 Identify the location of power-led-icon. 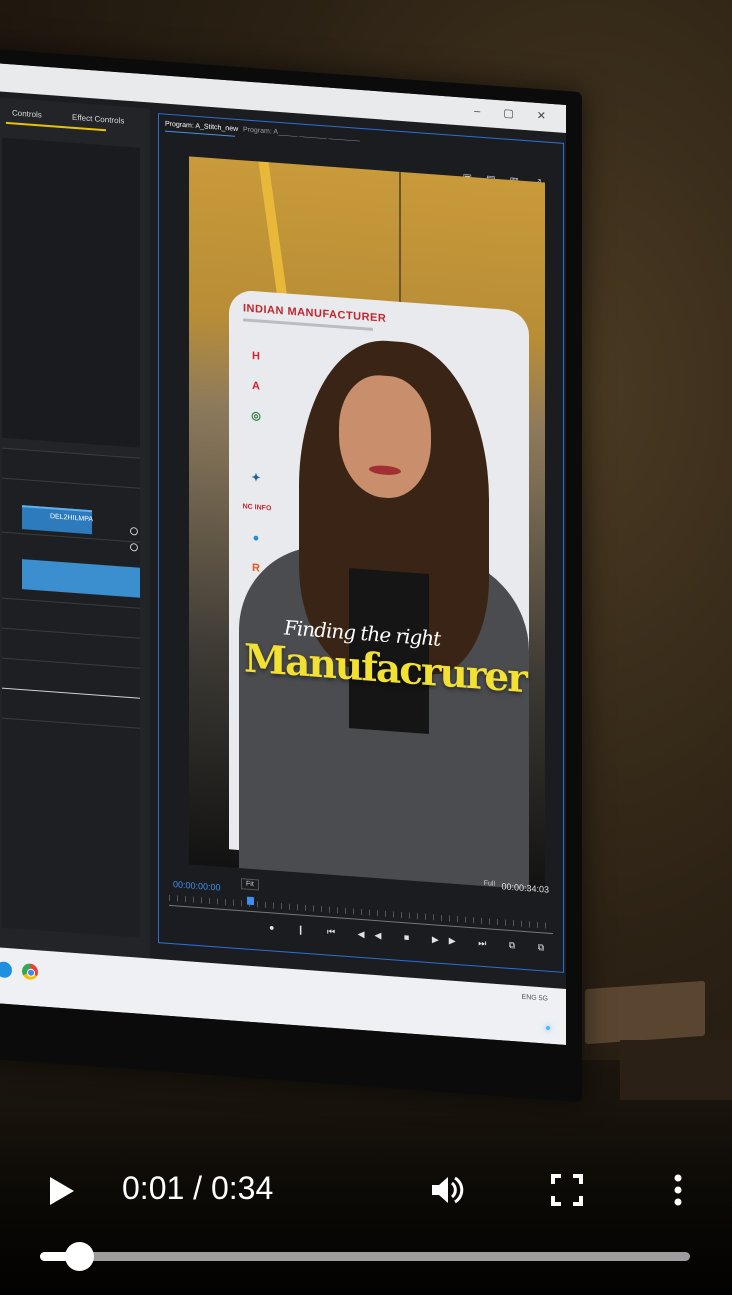
(548, 1028).